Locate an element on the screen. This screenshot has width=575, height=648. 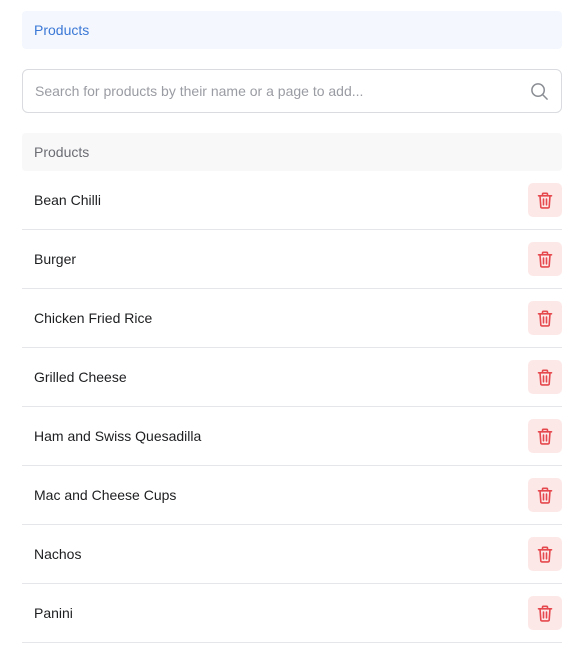
product-name: Chicken Fried Rice is located at coordinates (93, 318).